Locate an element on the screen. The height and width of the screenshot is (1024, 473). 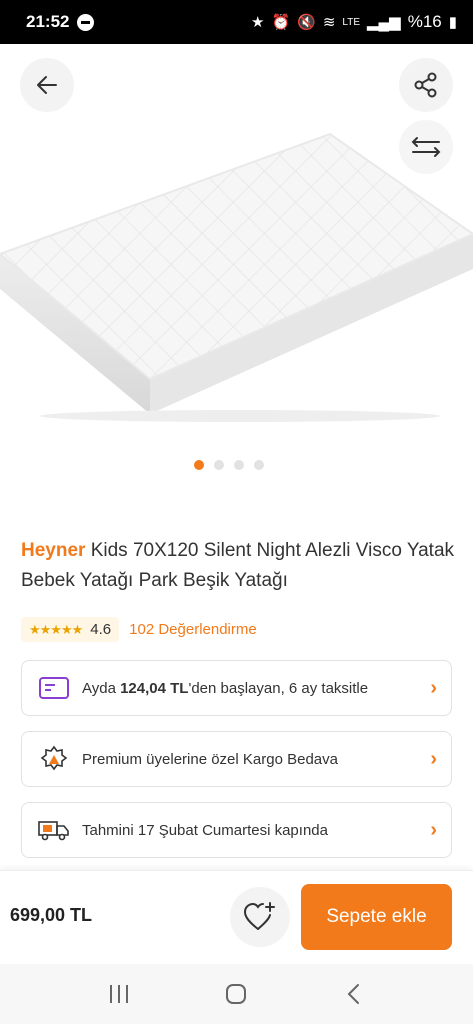
favorite-button is located at coordinates (260, 917).